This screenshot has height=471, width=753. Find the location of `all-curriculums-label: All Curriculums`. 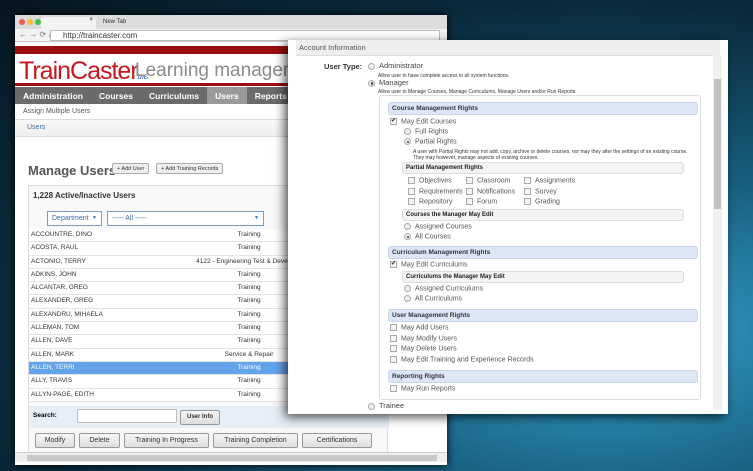

all-curriculums-label: All Curriculums is located at coordinates (439, 299).